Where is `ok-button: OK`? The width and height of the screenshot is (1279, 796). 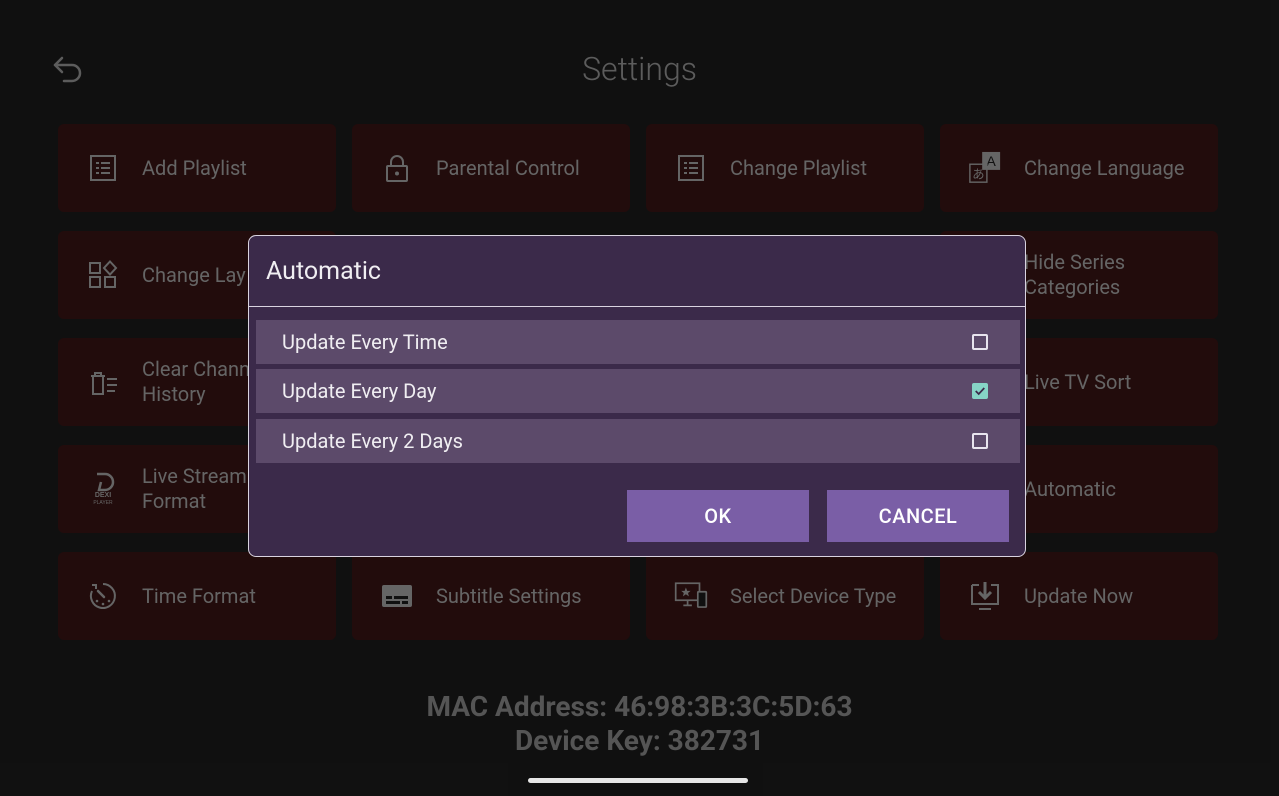 ok-button: OK is located at coordinates (718, 516).